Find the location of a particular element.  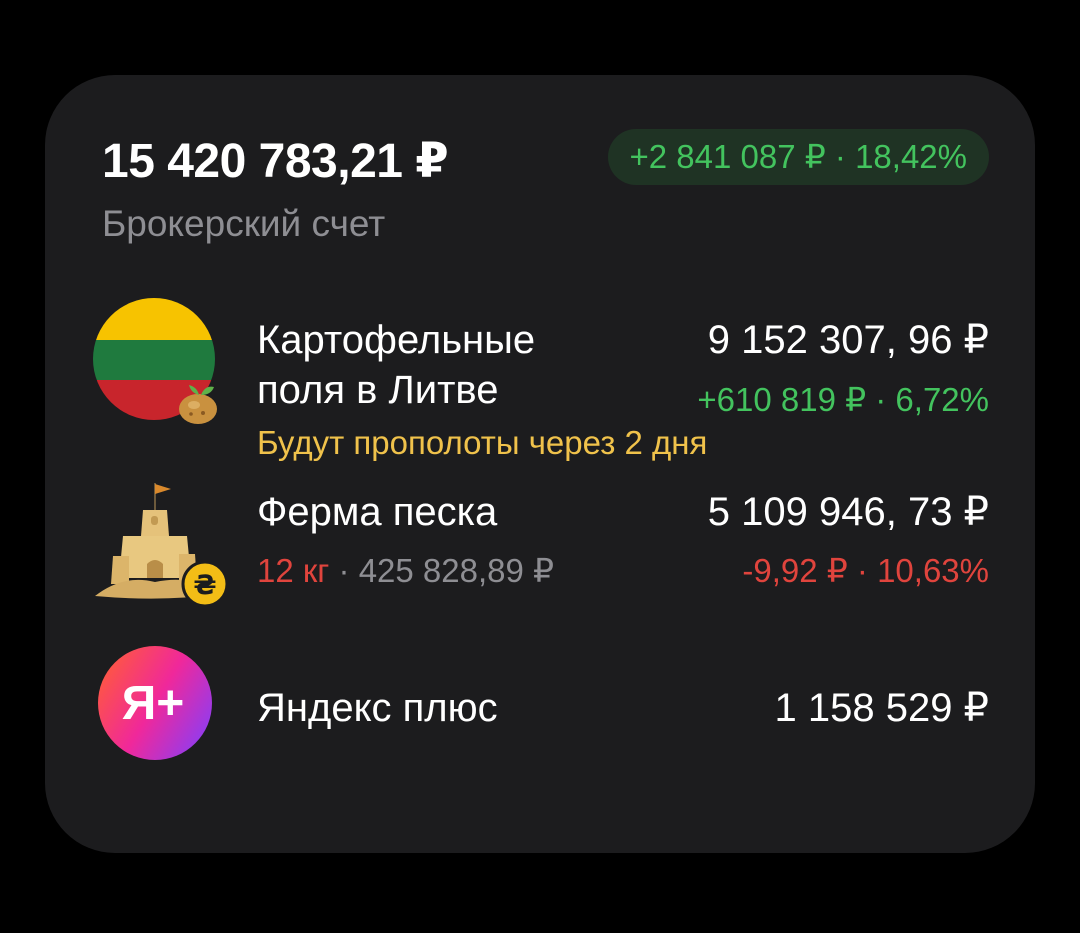

account-label: Брокерский счет is located at coordinates (244, 223).